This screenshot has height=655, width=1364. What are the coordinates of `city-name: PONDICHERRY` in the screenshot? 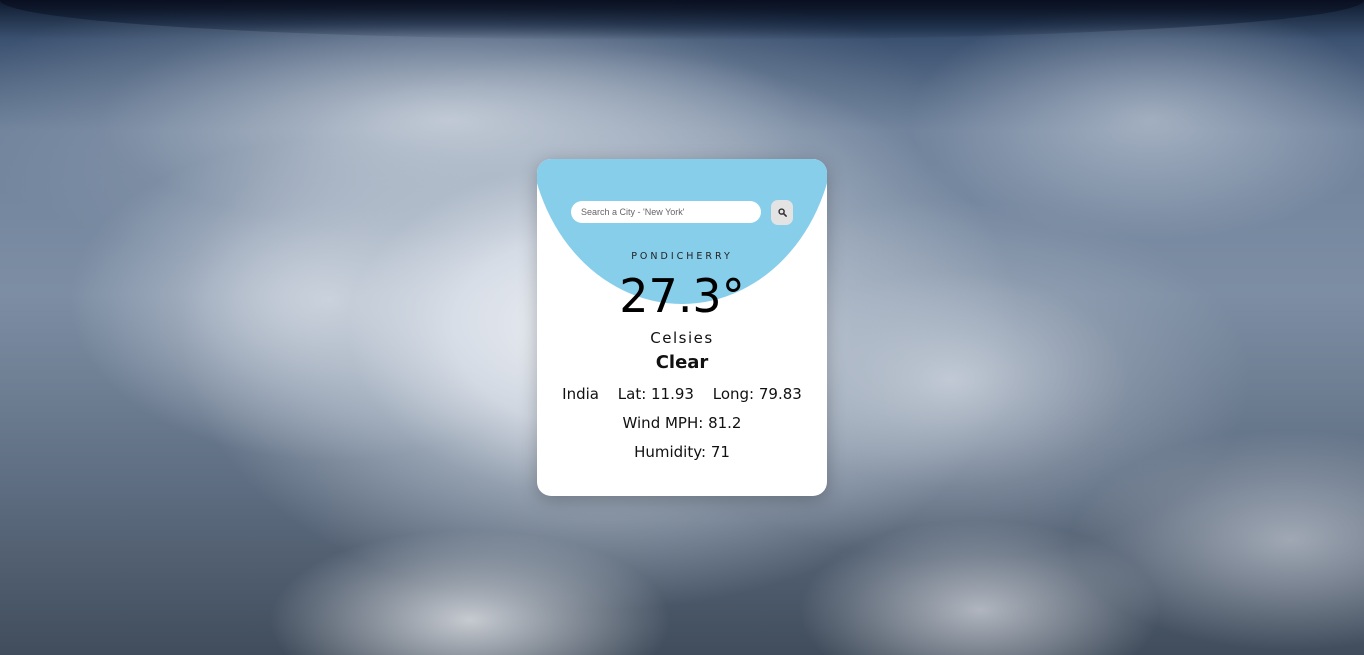 It's located at (682, 256).